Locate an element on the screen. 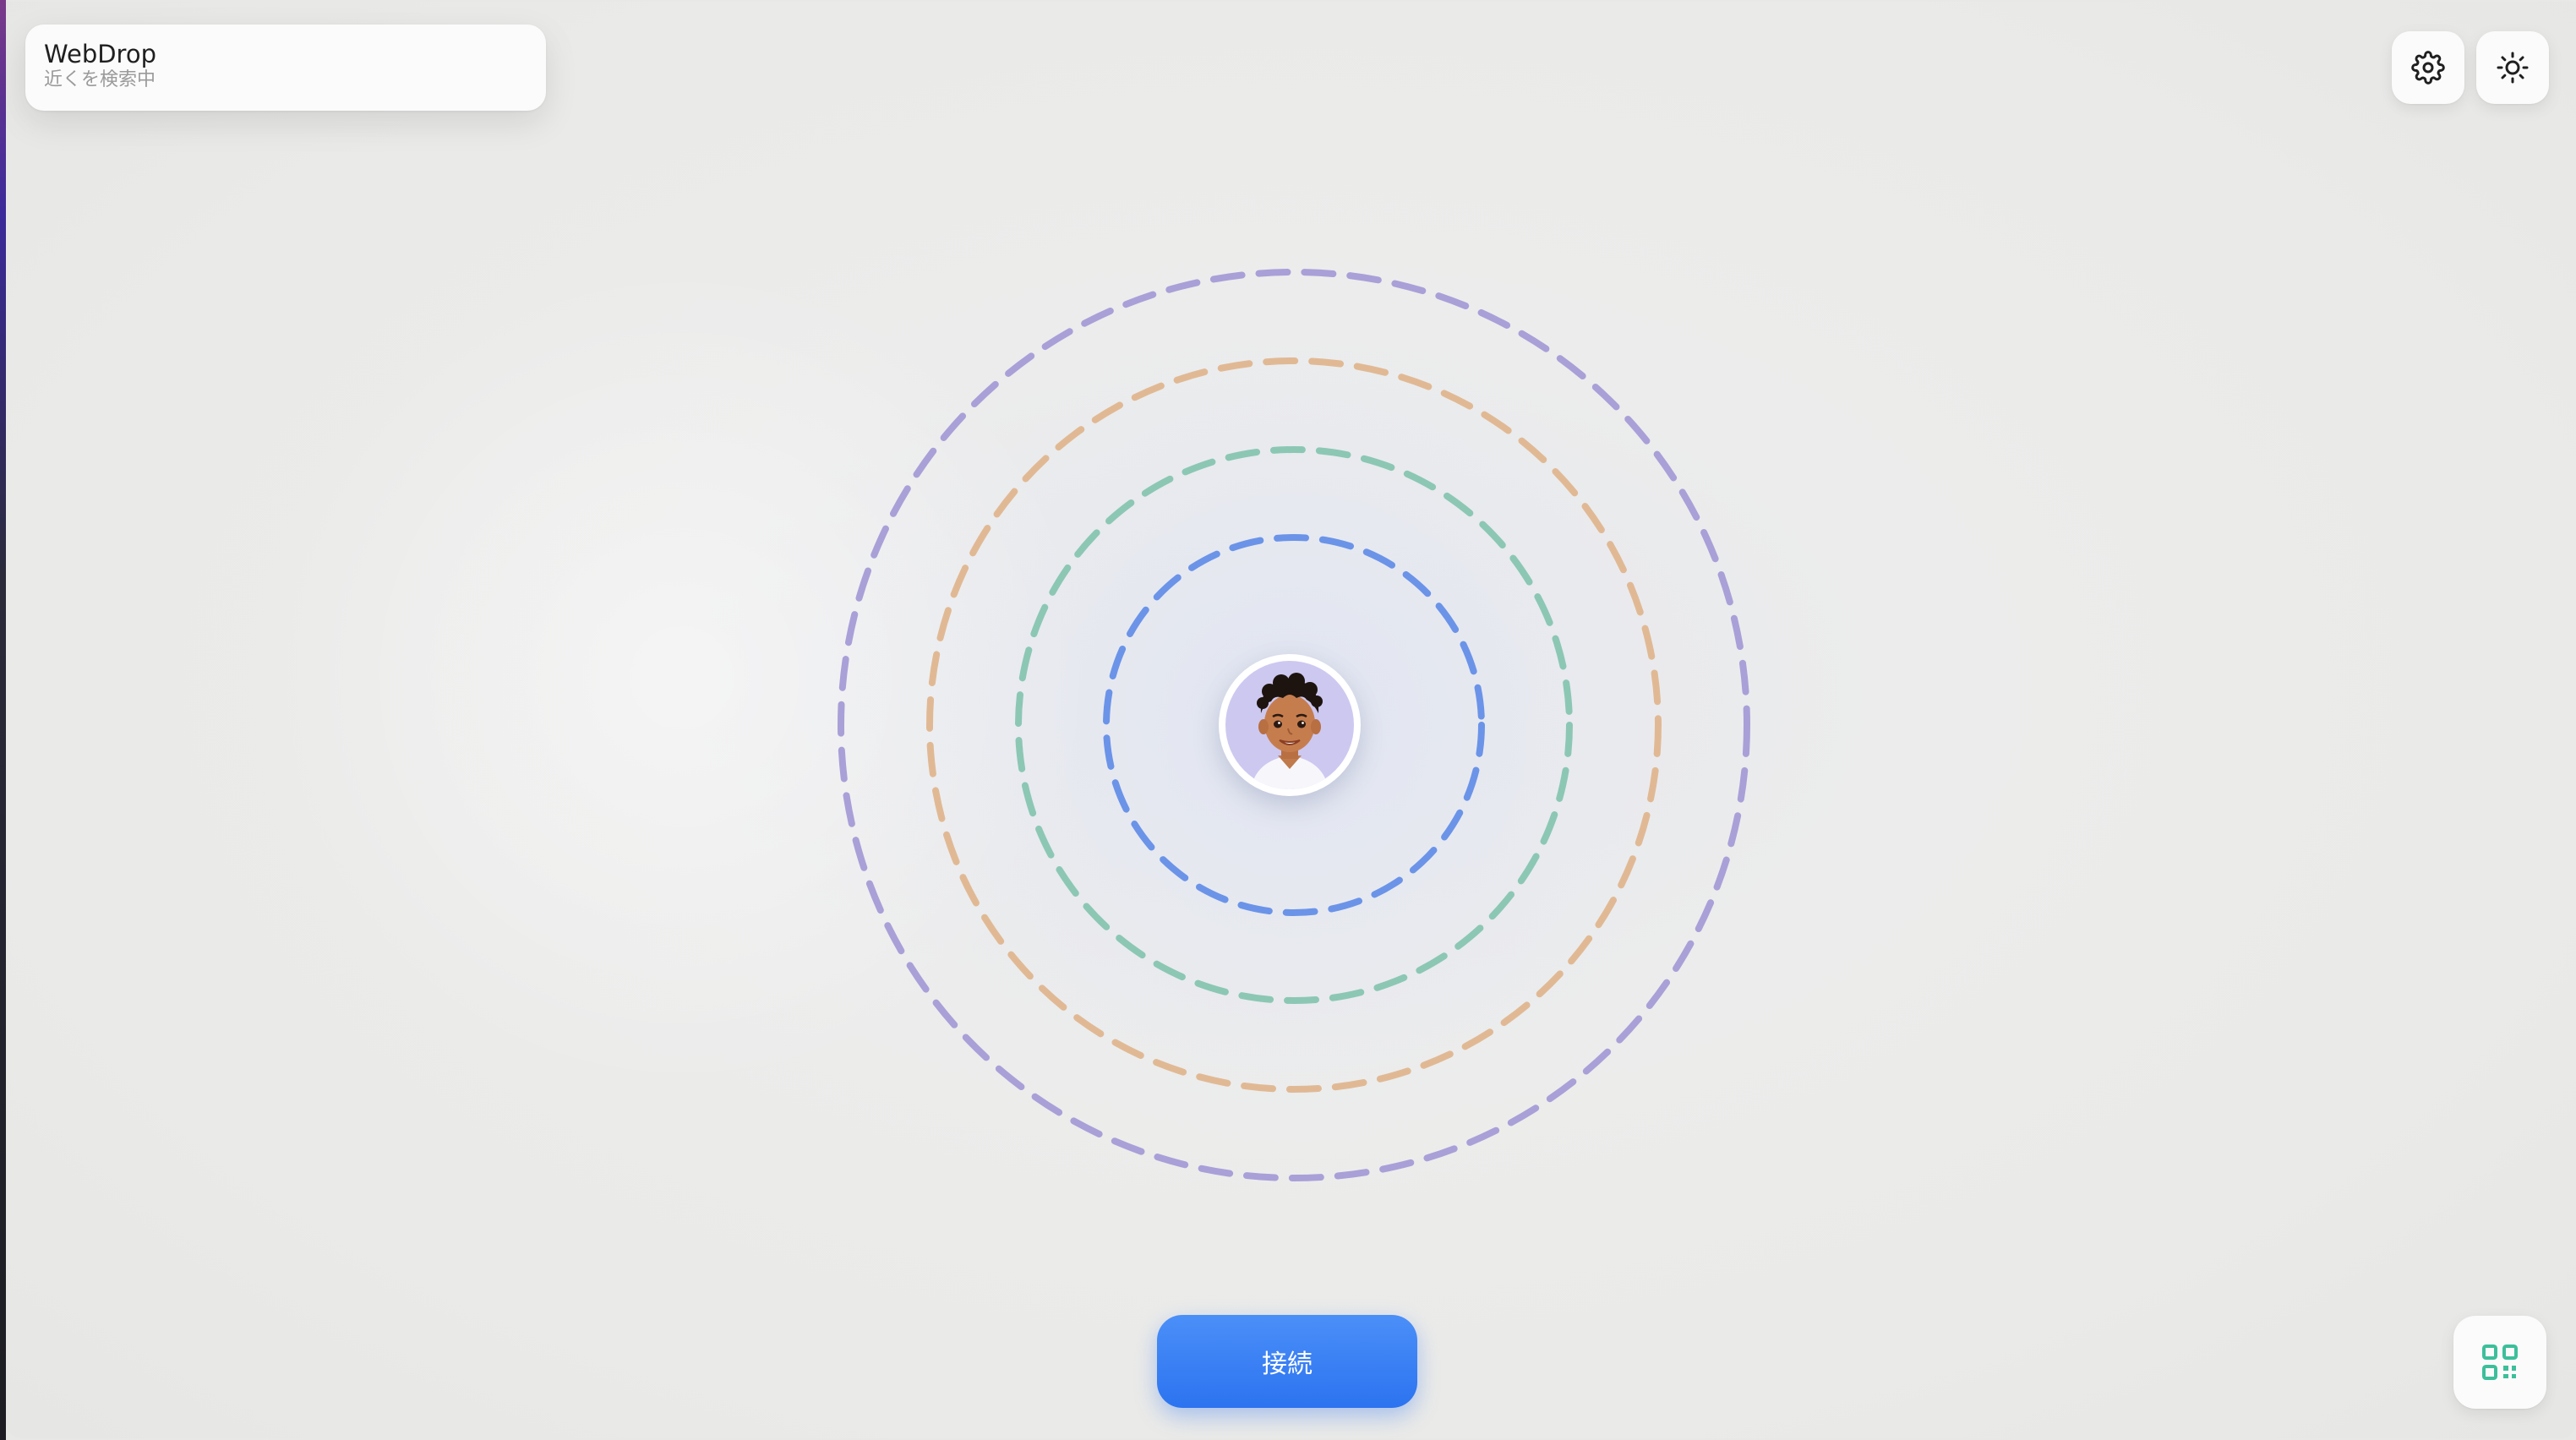 The height and width of the screenshot is (1440, 2576). title-card: WebDrop 近くを検索中 is located at coordinates (285, 68).